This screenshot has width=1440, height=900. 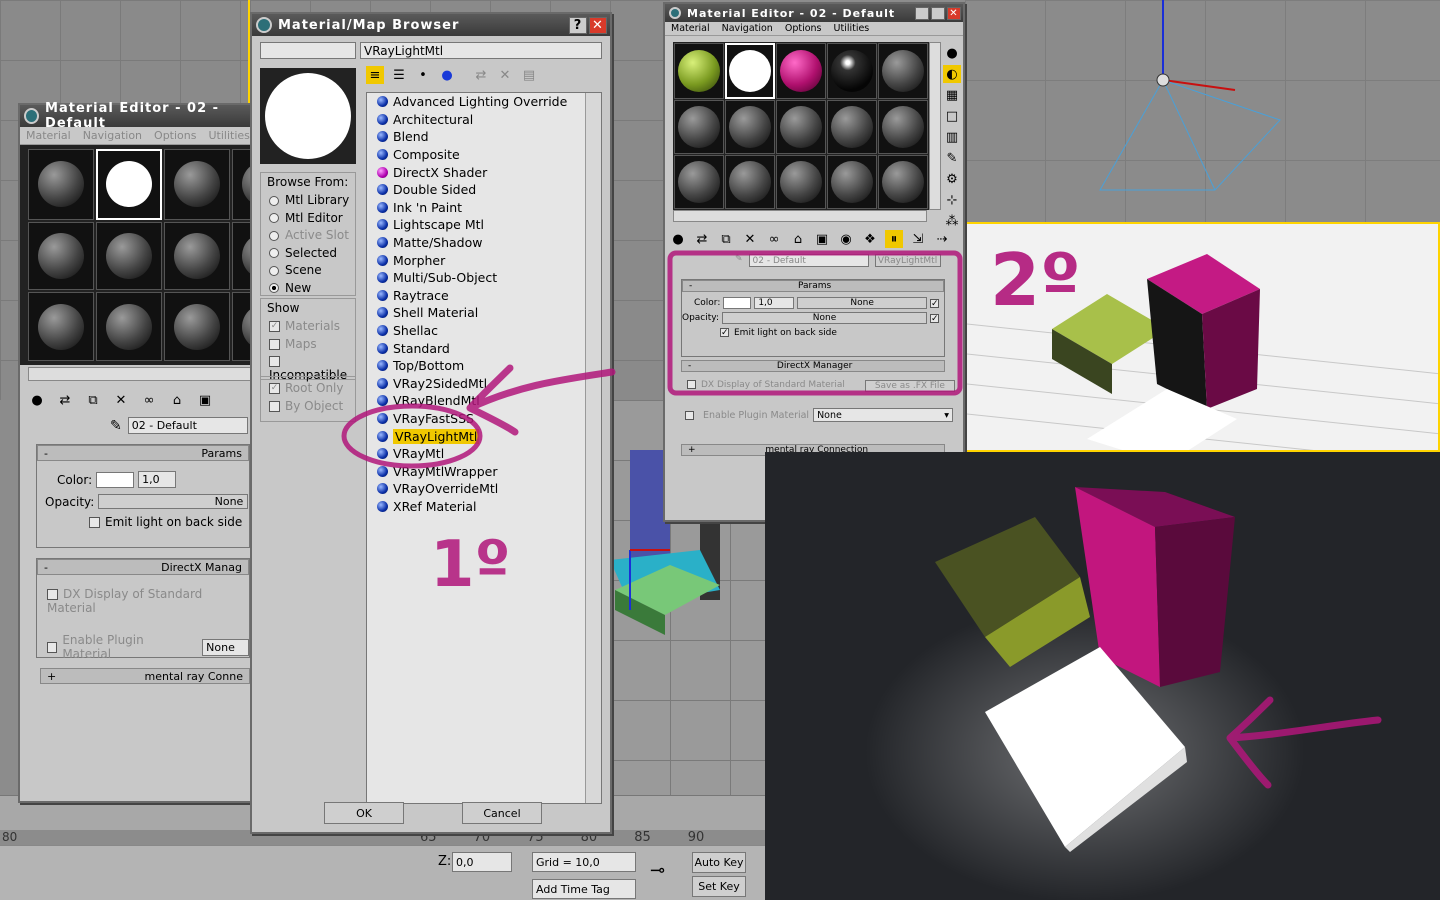 What do you see at coordinates (815, 323) in the screenshot?
I see `highlight-rectangle` at bounding box center [815, 323].